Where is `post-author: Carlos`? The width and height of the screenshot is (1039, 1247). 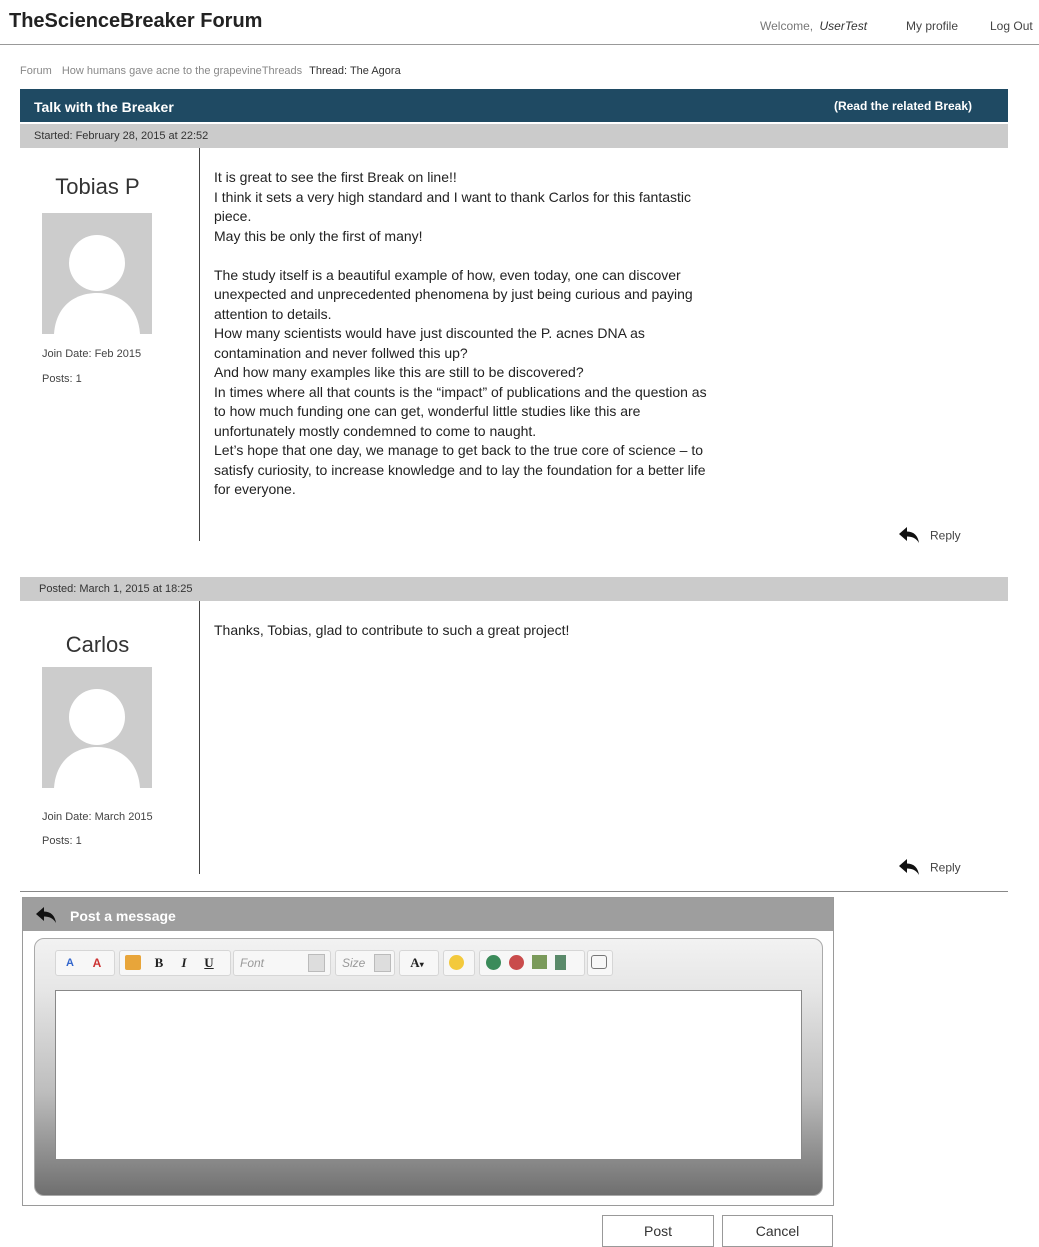 post-author: Carlos is located at coordinates (97, 645).